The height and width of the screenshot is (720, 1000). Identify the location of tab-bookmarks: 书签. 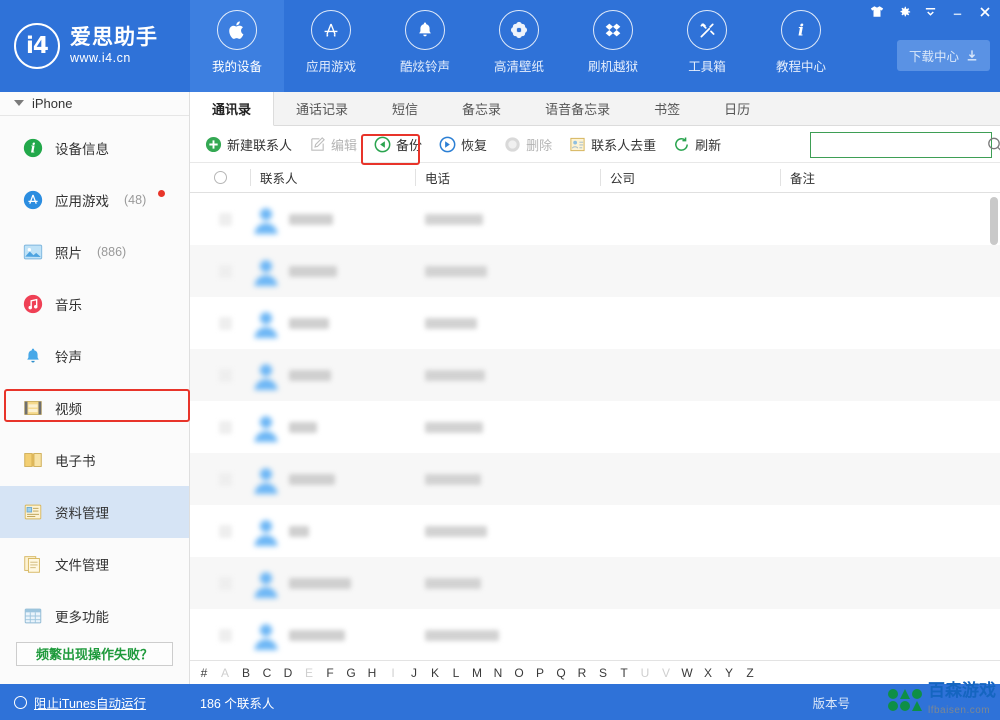
(667, 108).